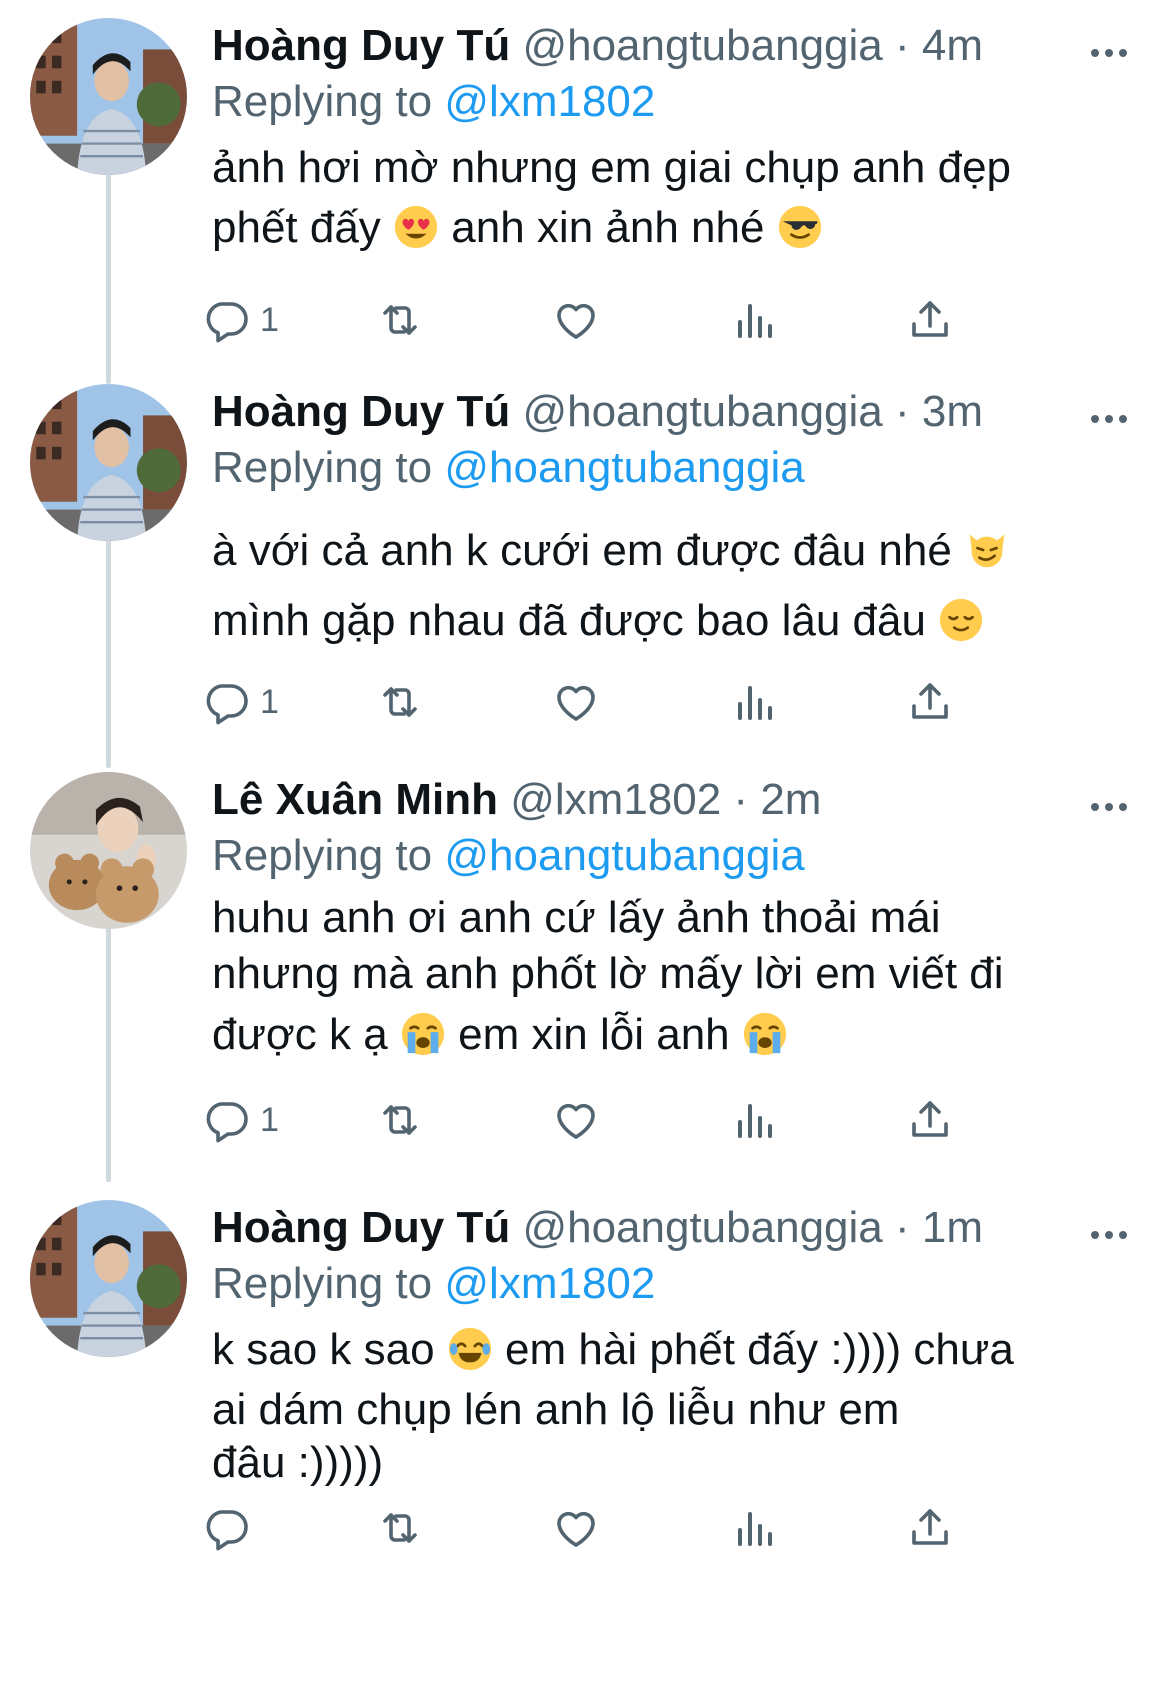 This screenshot has width=1170, height=1691. I want to click on tweet-text: ai dám chụp lén anh lộ liễu như em, so click(556, 1409).